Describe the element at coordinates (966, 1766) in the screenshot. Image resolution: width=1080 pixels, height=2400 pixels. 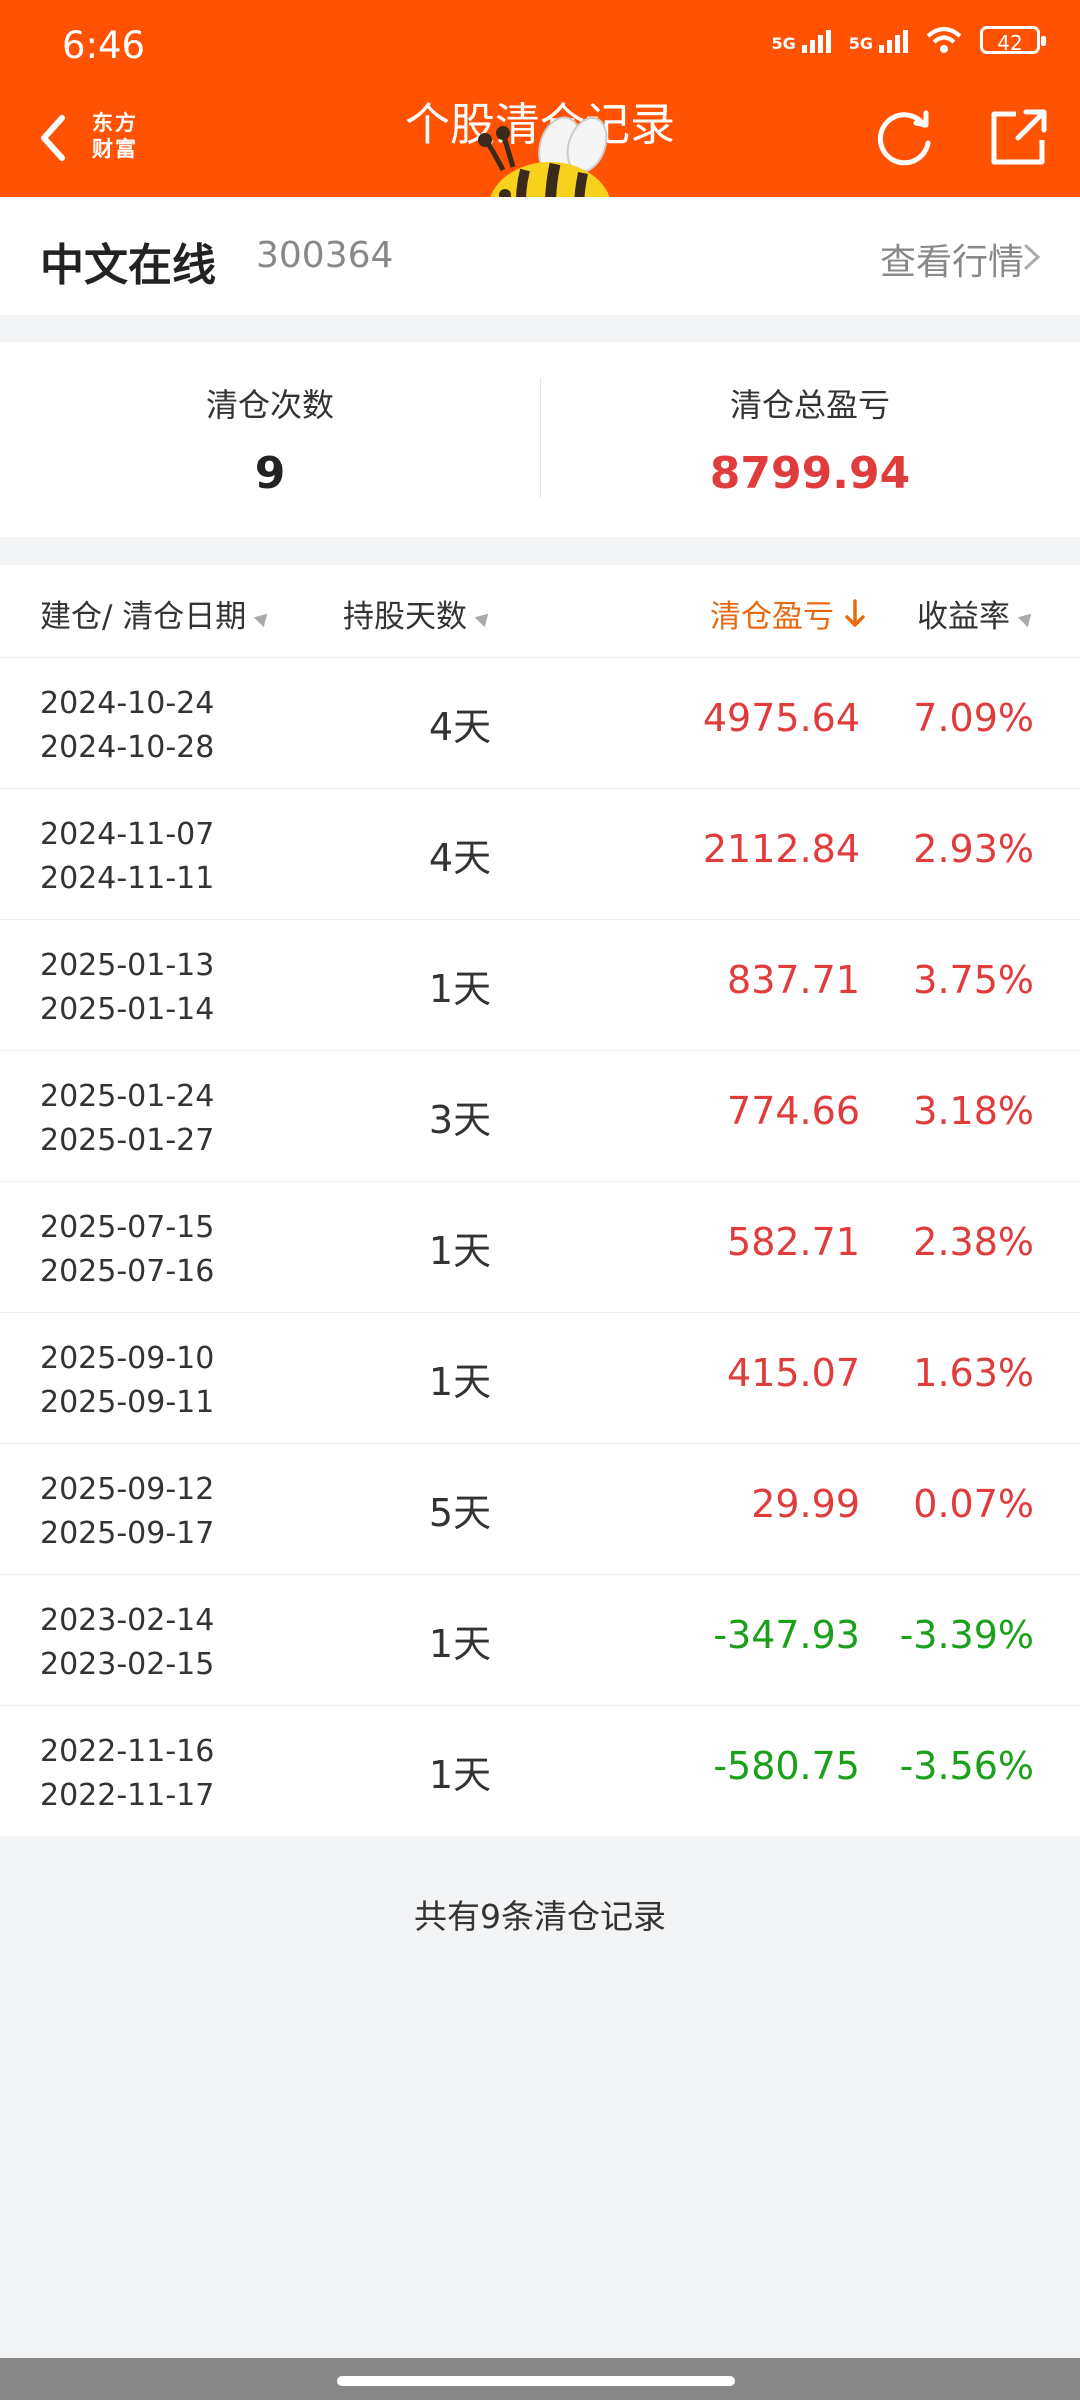
I see `return-rate: -3.56%` at that location.